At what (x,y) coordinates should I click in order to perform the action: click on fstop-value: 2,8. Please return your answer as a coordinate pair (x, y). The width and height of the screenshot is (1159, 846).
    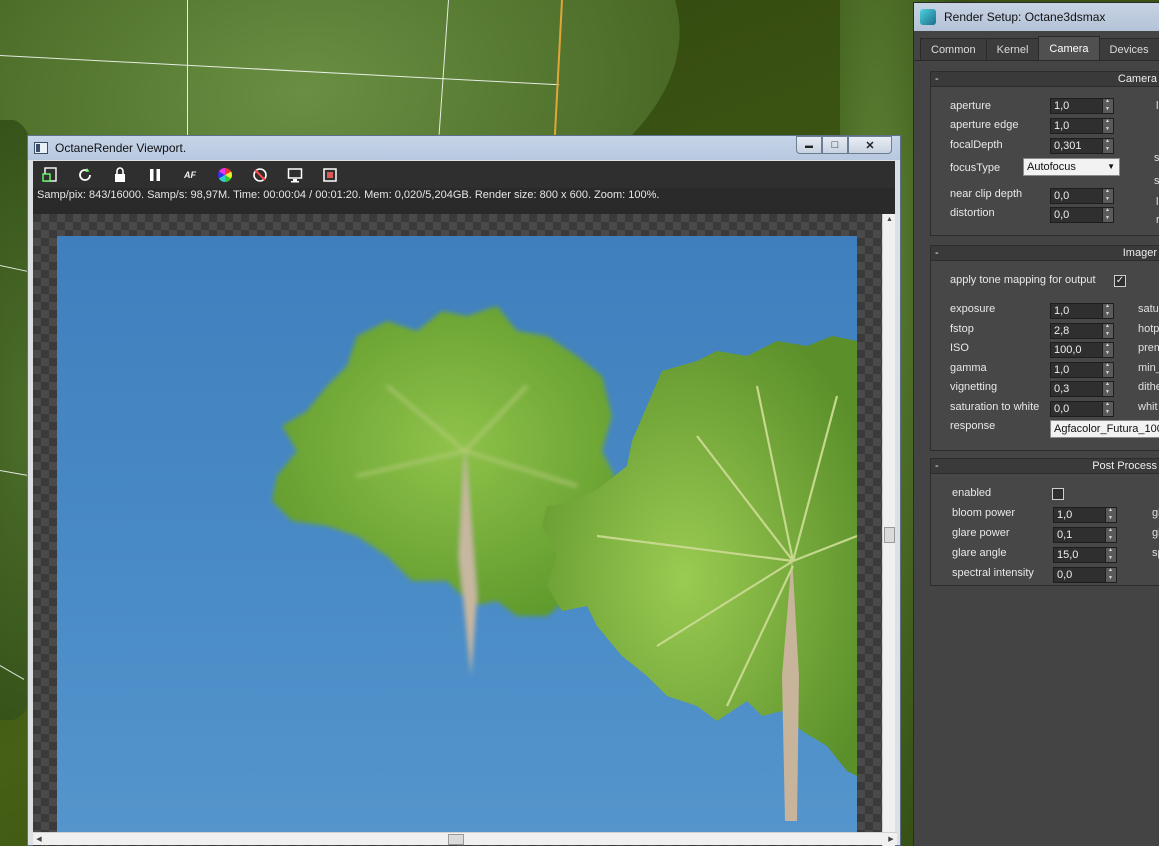
    Looking at the image, I should click on (1076, 331).